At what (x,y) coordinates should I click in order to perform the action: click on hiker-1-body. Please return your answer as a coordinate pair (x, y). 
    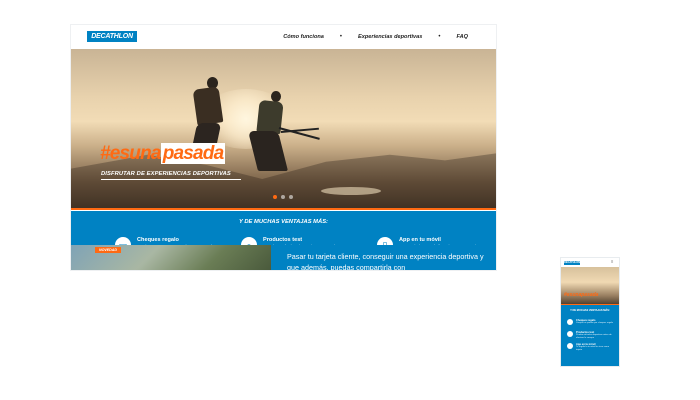
    Looking at the image, I should click on (208, 106).